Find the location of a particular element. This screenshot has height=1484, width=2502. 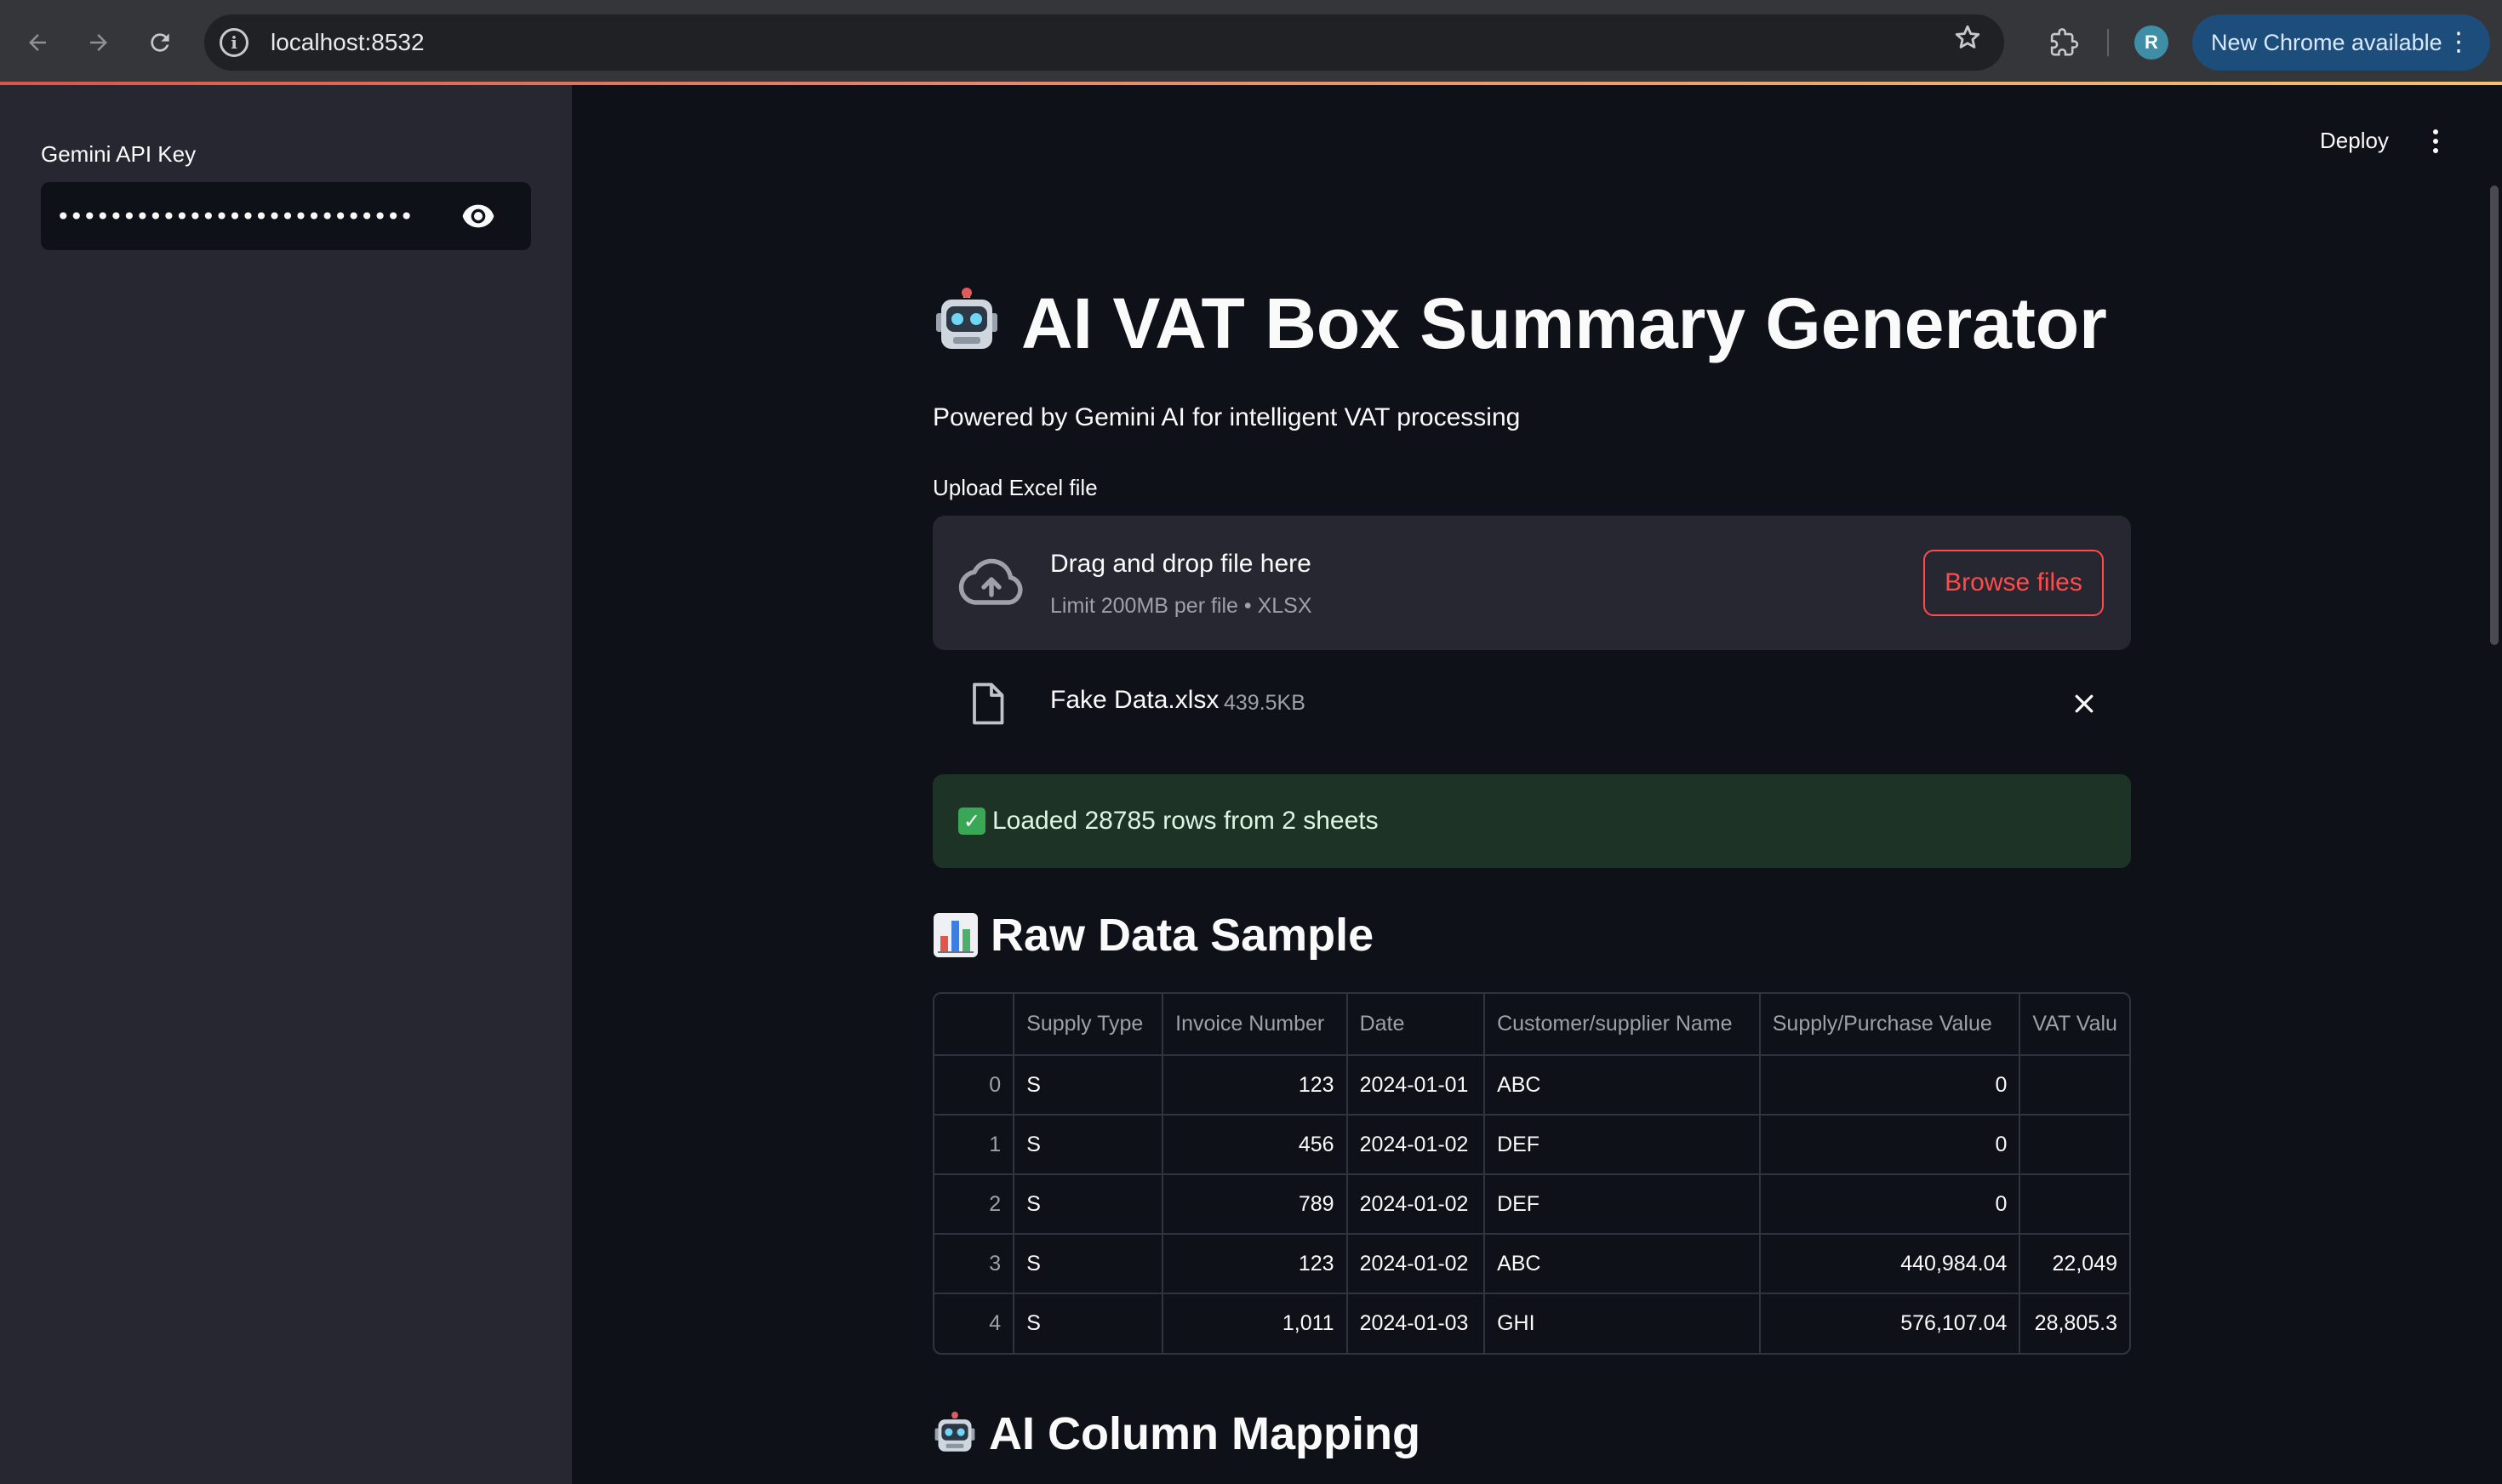

column-header: Supply/Purchase Value is located at coordinates (1890, 1025).